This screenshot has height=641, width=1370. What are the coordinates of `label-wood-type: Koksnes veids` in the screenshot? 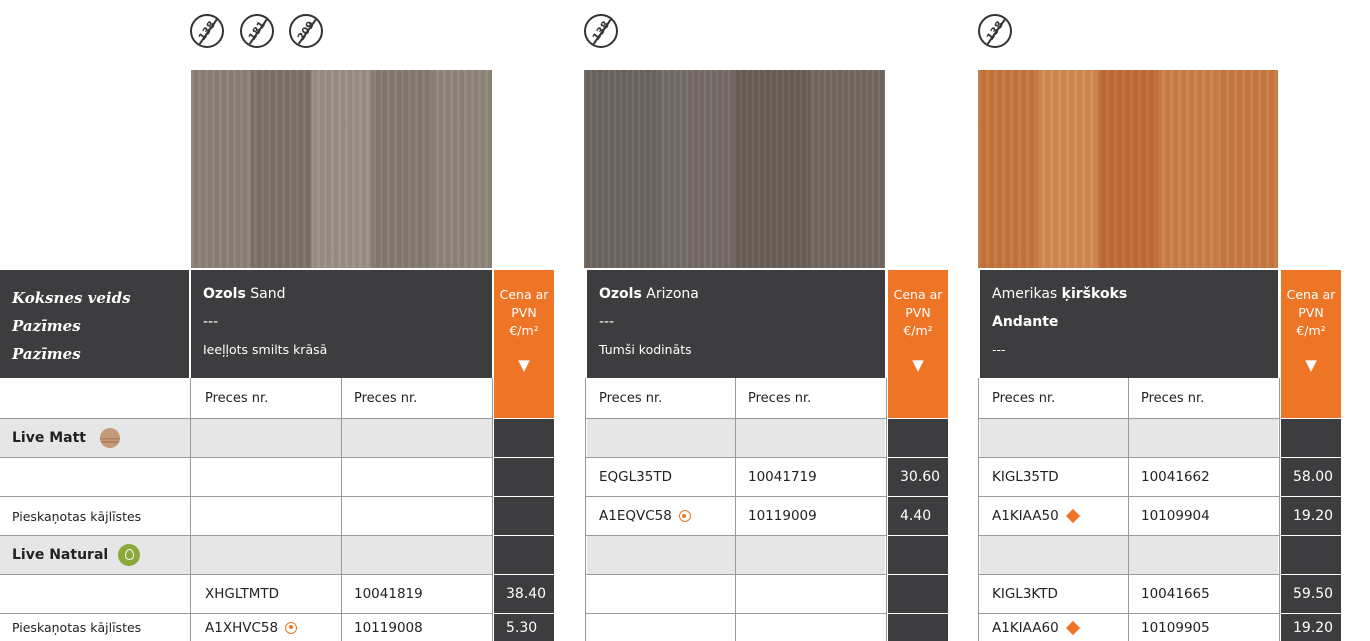 It's located at (71, 298).